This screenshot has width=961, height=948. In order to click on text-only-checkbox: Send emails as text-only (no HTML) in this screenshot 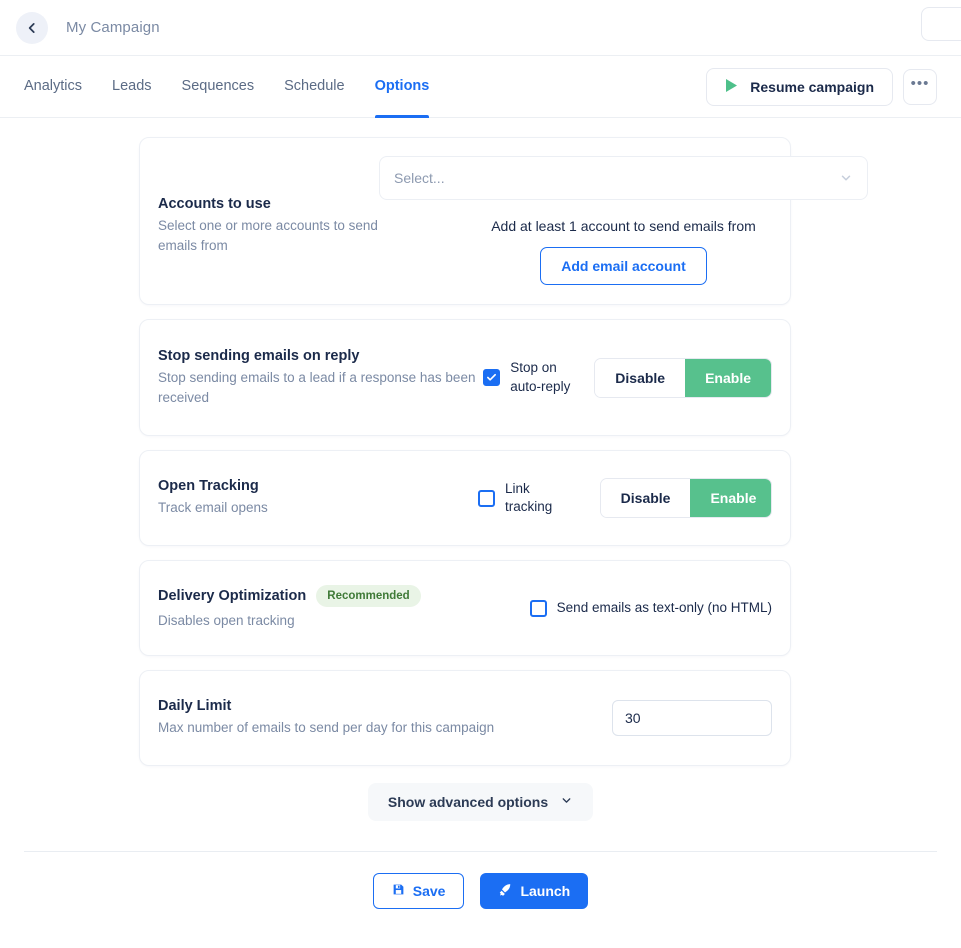, I will do `click(650, 608)`.